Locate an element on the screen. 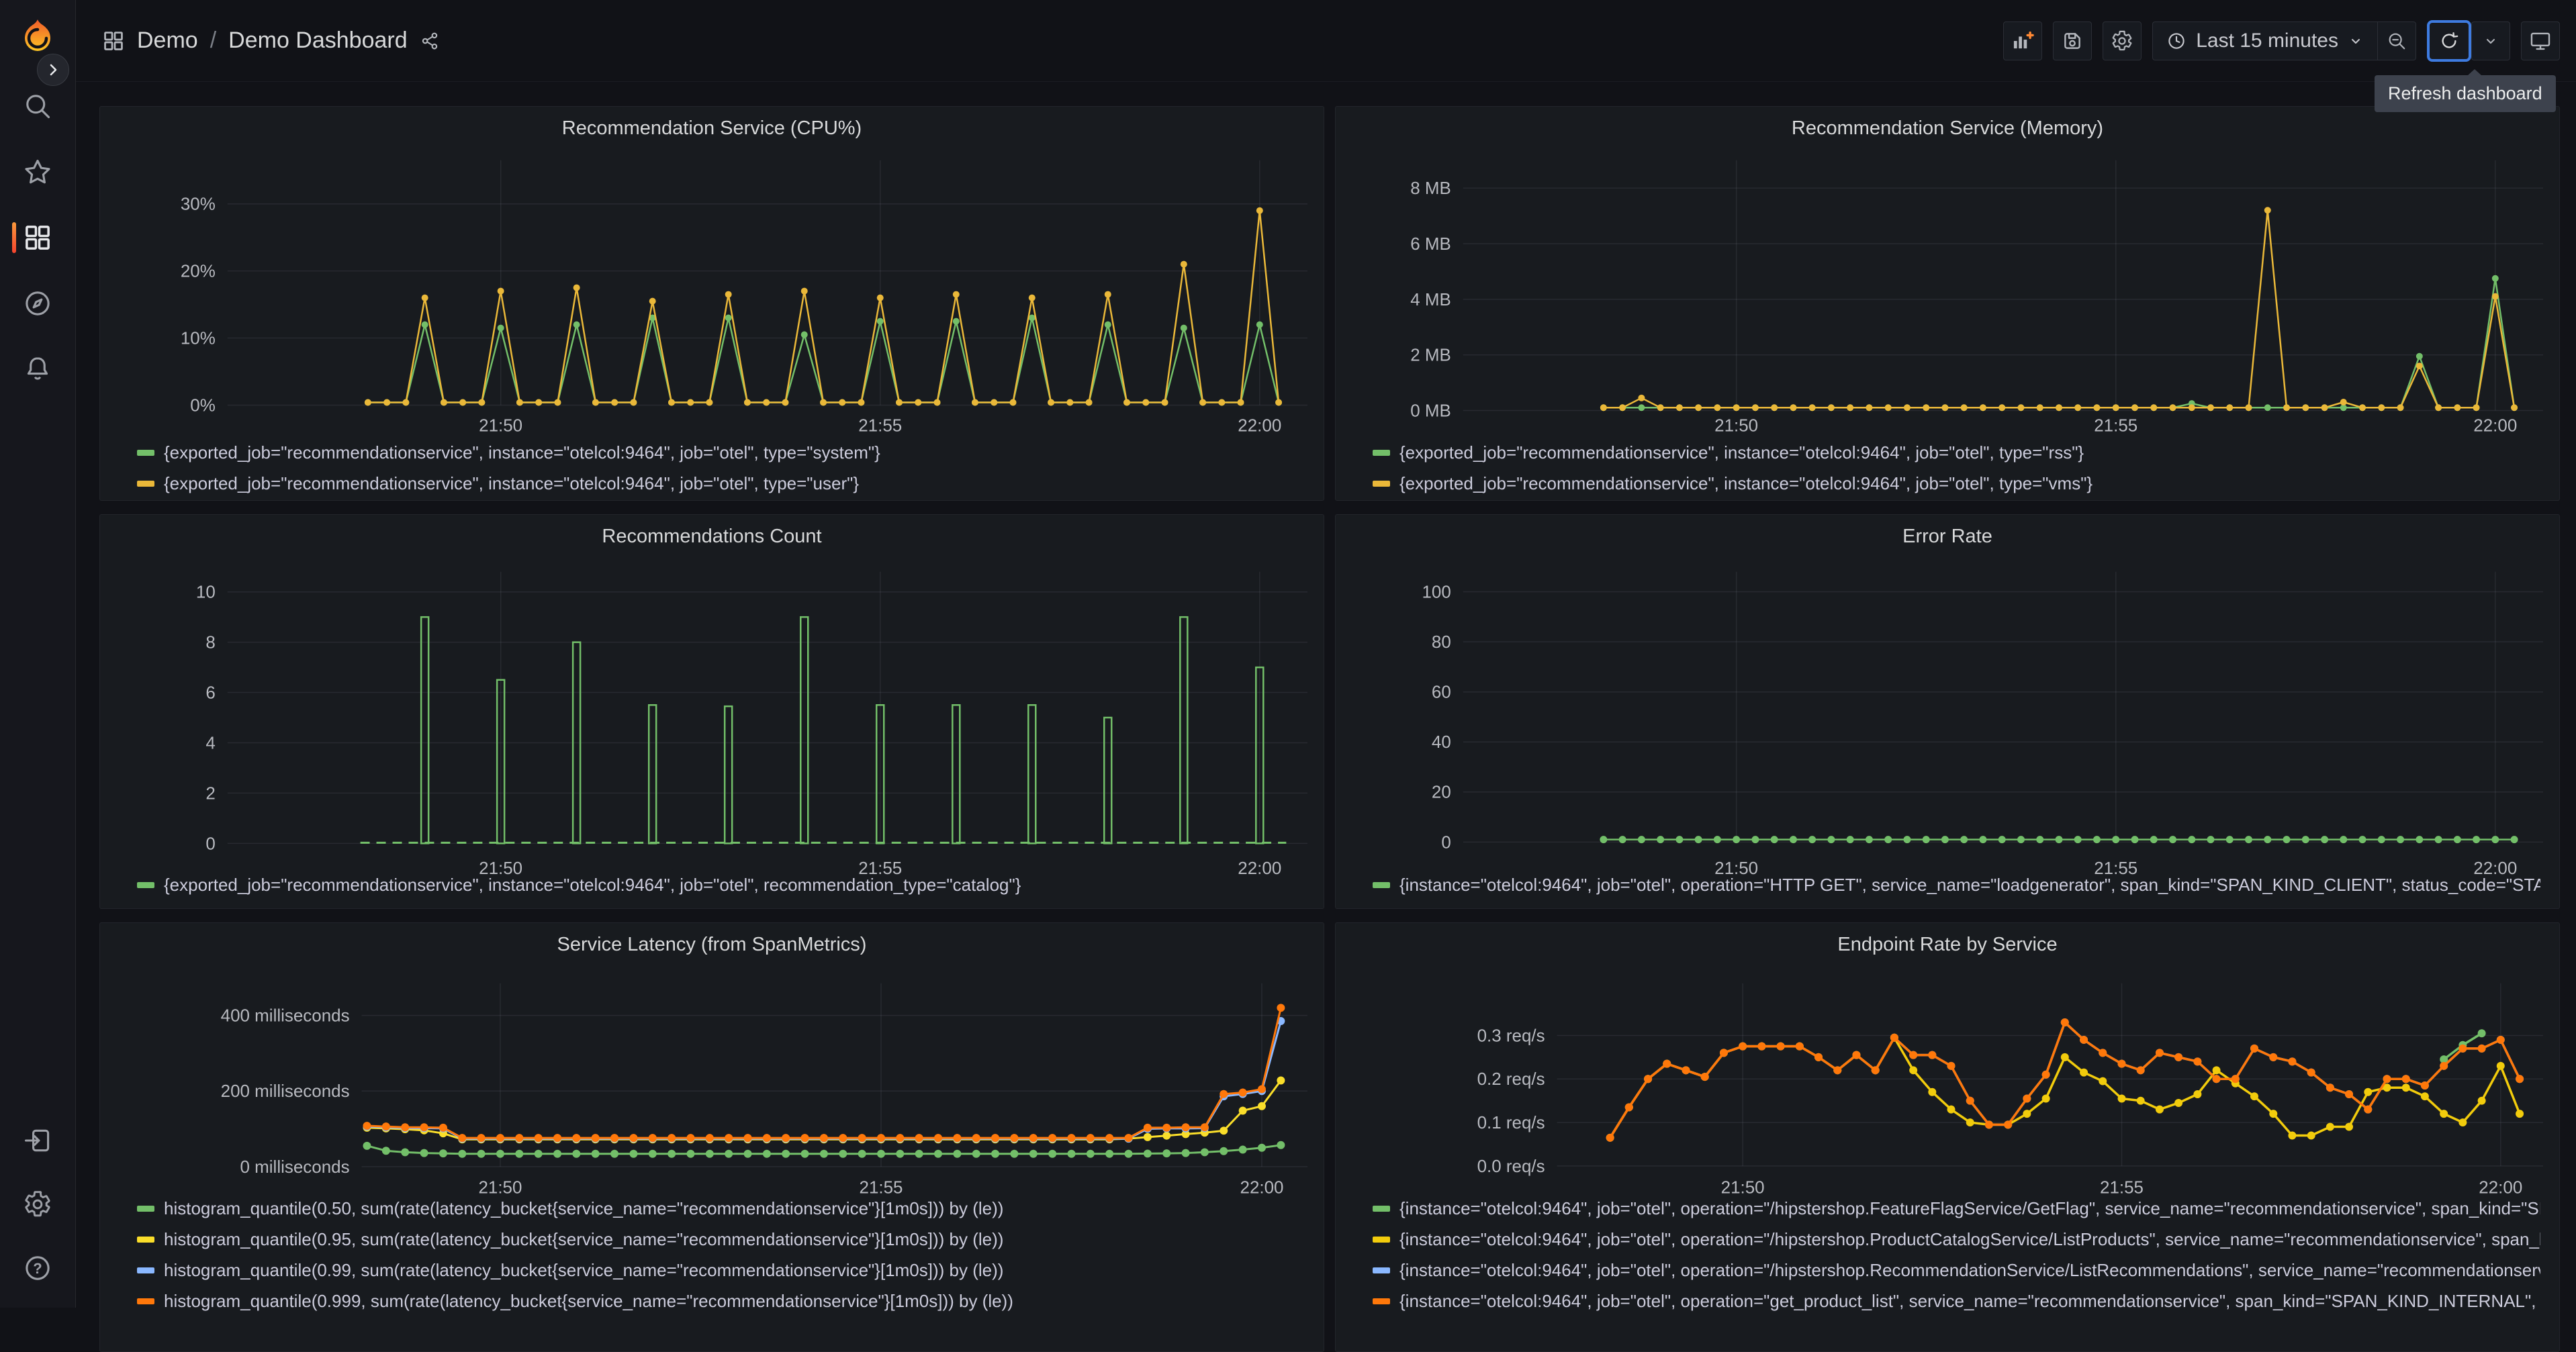 The width and height of the screenshot is (2576, 1352). share-icon is located at coordinates (430, 41).